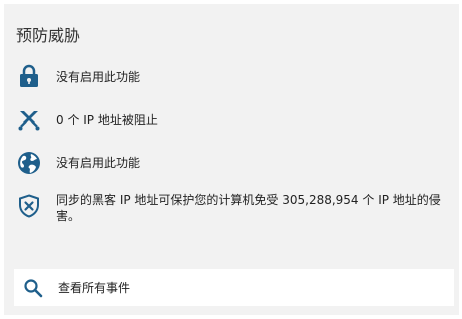  What do you see at coordinates (33, 288) in the screenshot?
I see `search-icon` at bounding box center [33, 288].